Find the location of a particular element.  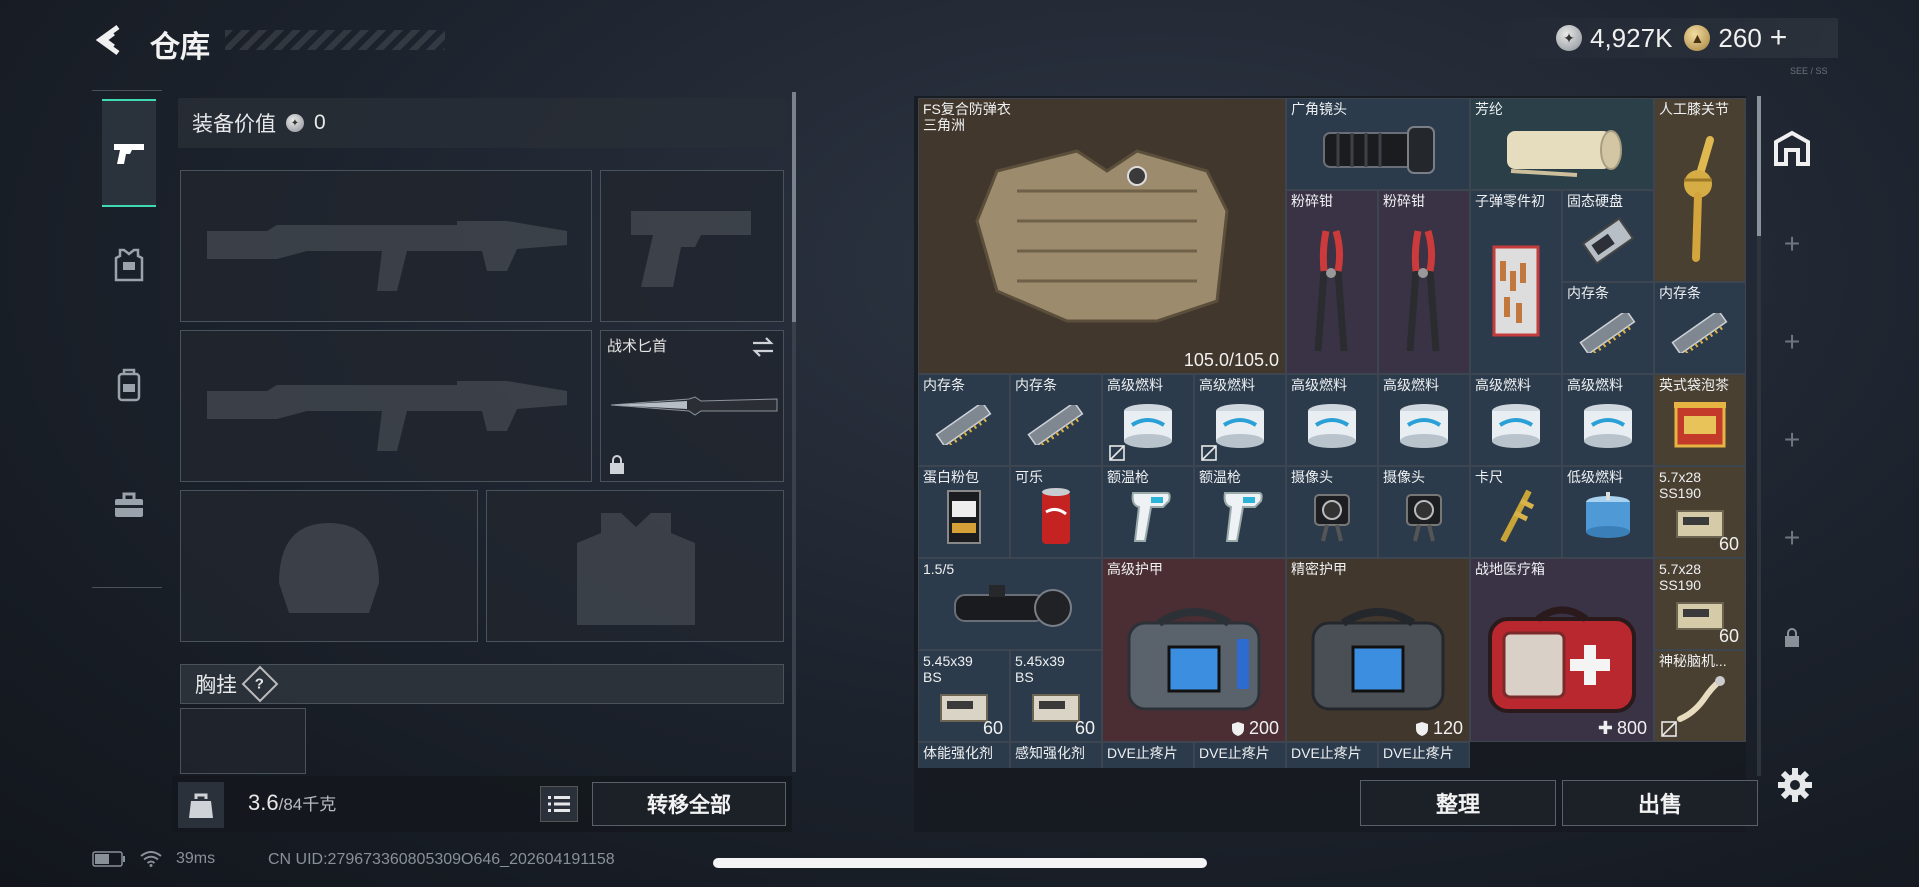

stash-item: 高级护甲 200 is located at coordinates (1194, 650).